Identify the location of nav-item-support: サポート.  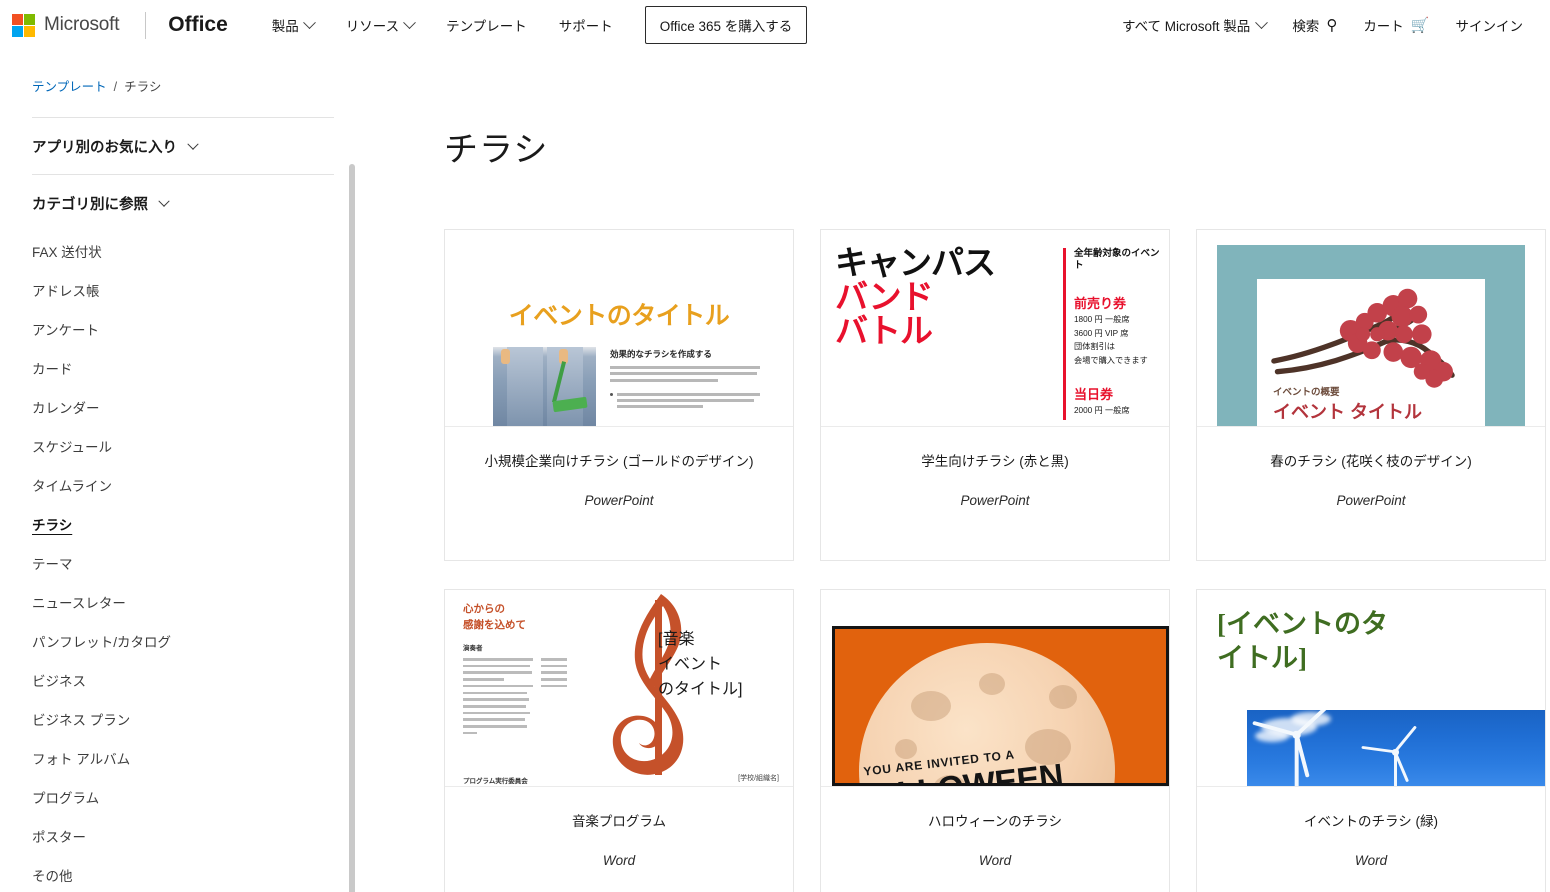
(586, 25).